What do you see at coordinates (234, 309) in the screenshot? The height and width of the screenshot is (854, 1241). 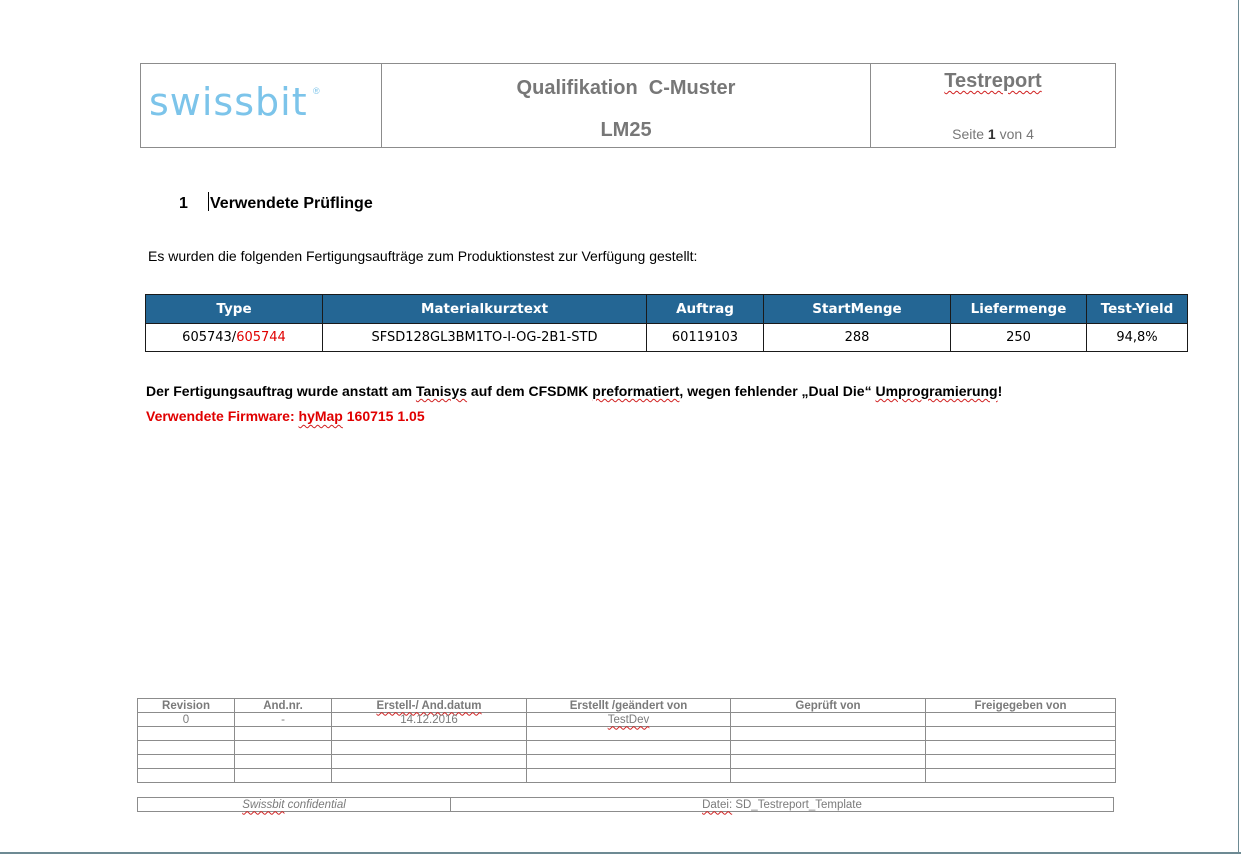 I see `col-header-type: Type` at bounding box center [234, 309].